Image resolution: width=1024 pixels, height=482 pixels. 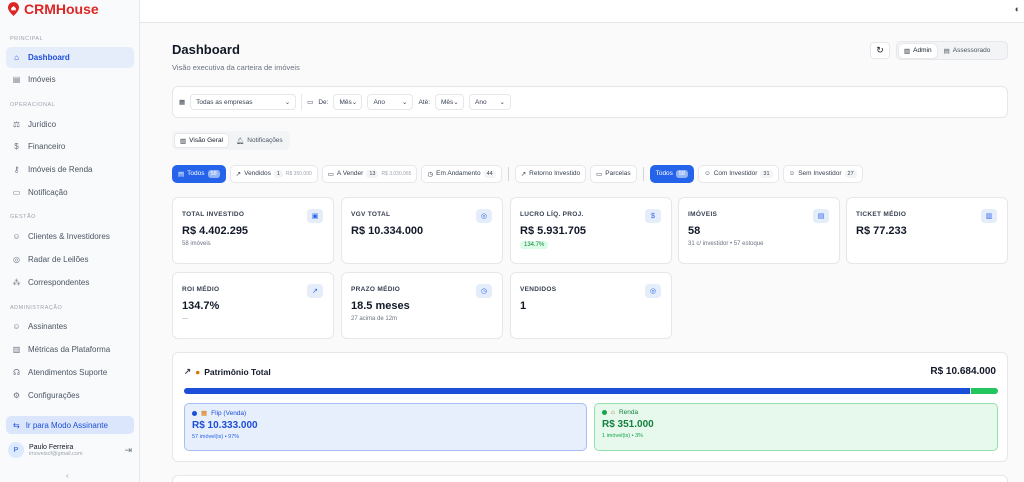 What do you see at coordinates (618, 173) in the screenshot?
I see `chip-label: Parcelas` at bounding box center [618, 173].